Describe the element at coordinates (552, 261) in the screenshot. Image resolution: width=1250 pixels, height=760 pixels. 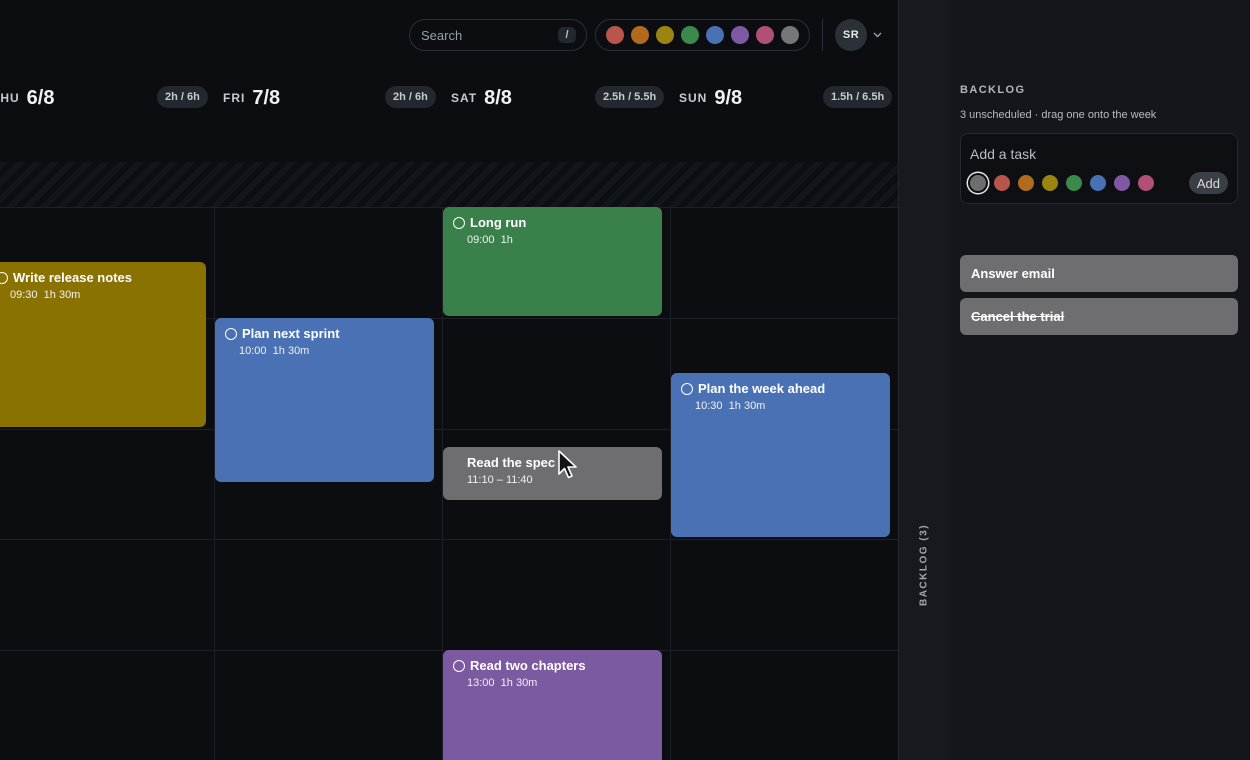
I see `event-long-run: Long run 09:00 1h` at that location.